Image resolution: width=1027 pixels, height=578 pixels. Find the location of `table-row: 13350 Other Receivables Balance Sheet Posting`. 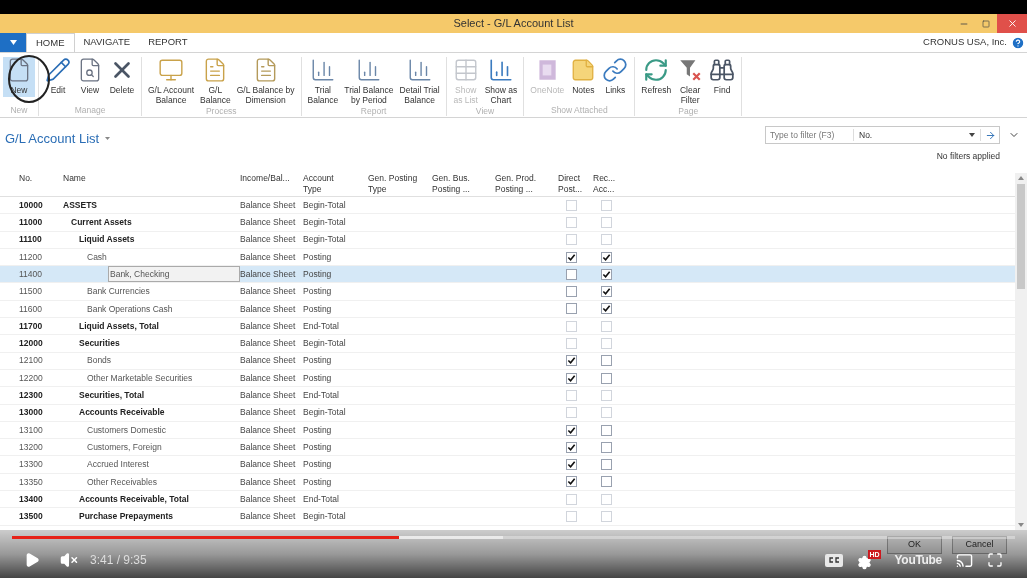

table-row: 13350 Other Receivables Balance Sheet Posting is located at coordinates (507, 482).